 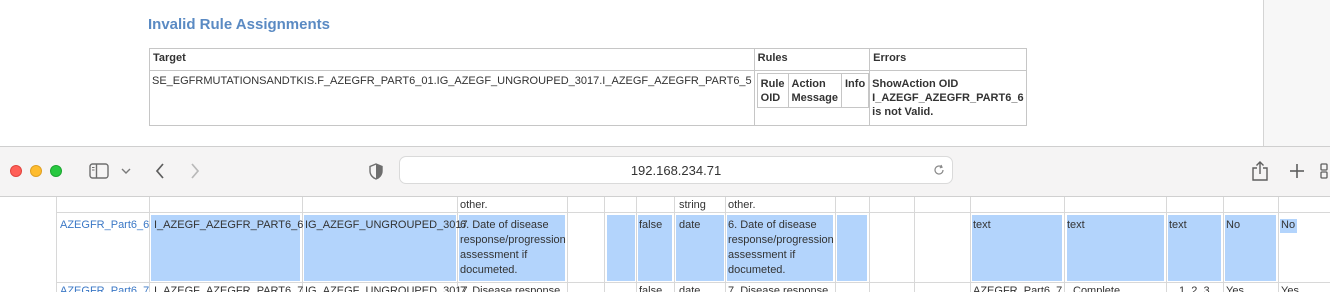 I want to click on rules-subtable: Rule OID Action Message Info, so click(x=813, y=90).